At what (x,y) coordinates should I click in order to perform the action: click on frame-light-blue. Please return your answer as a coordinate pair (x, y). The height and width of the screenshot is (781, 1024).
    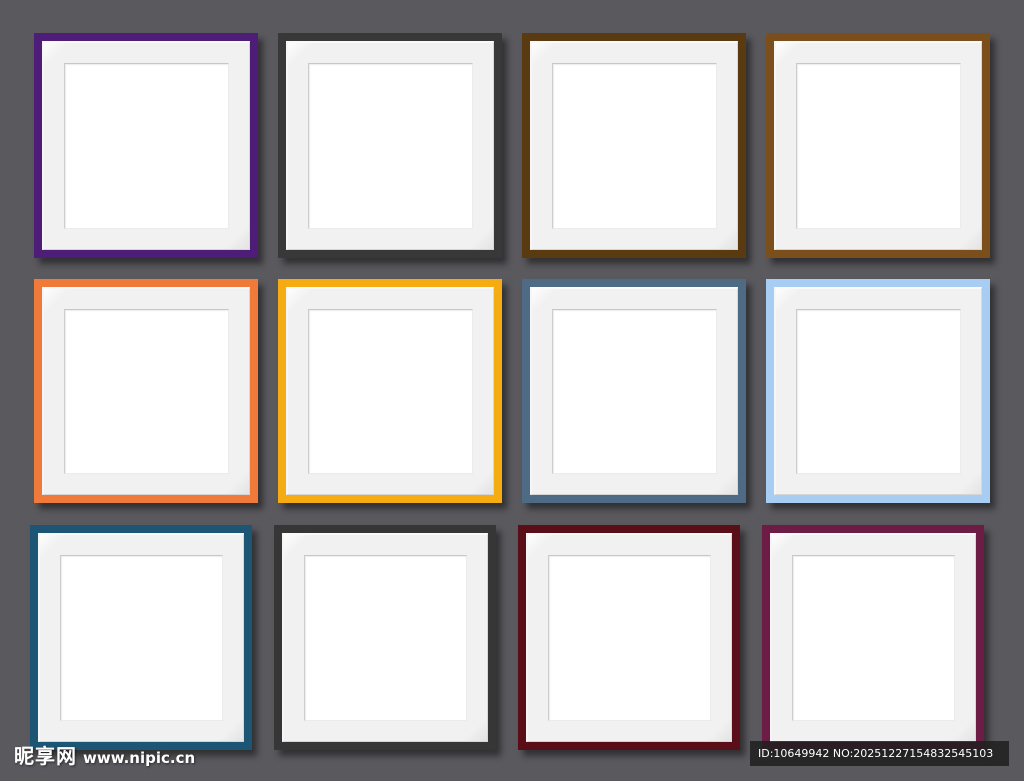
    Looking at the image, I should click on (878, 391).